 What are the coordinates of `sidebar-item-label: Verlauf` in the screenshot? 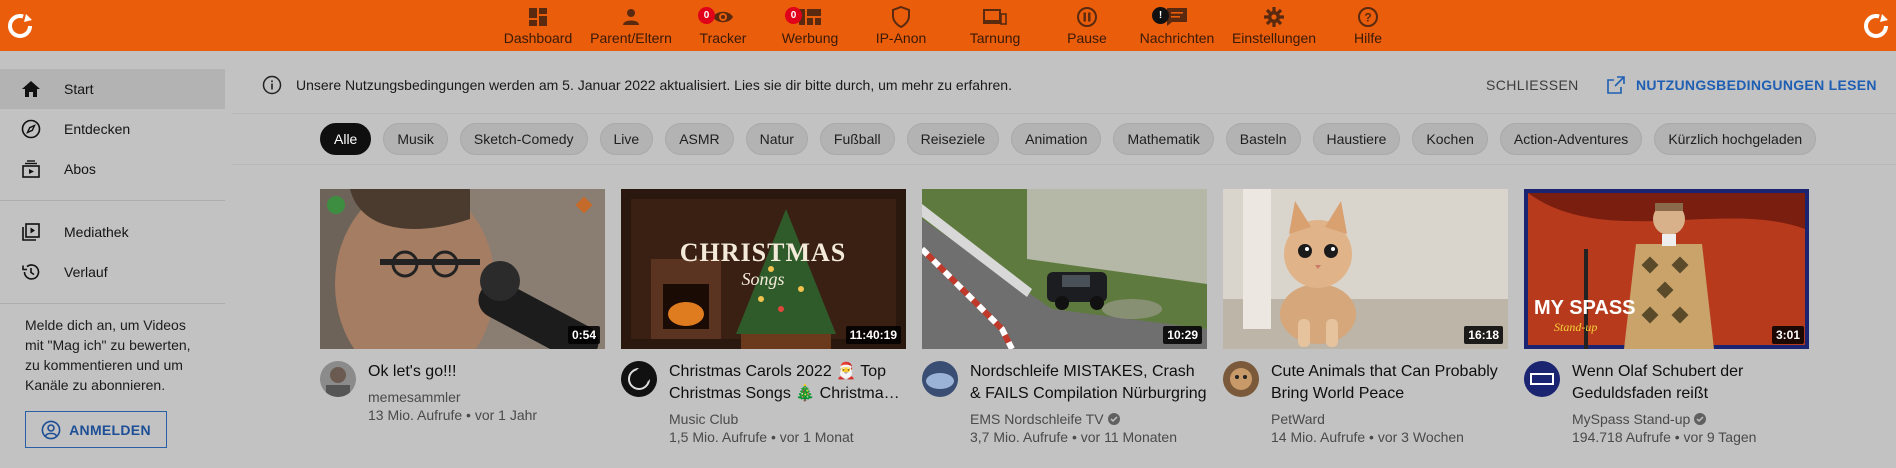 It's located at (86, 272).